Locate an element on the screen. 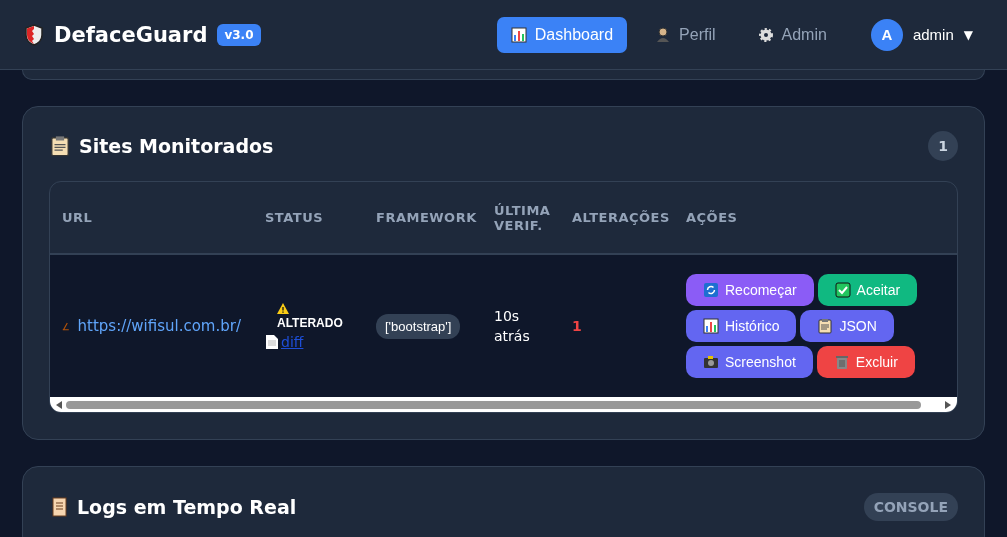 This screenshot has width=1007, height=537. nav-link: Dashboard is located at coordinates (562, 34).